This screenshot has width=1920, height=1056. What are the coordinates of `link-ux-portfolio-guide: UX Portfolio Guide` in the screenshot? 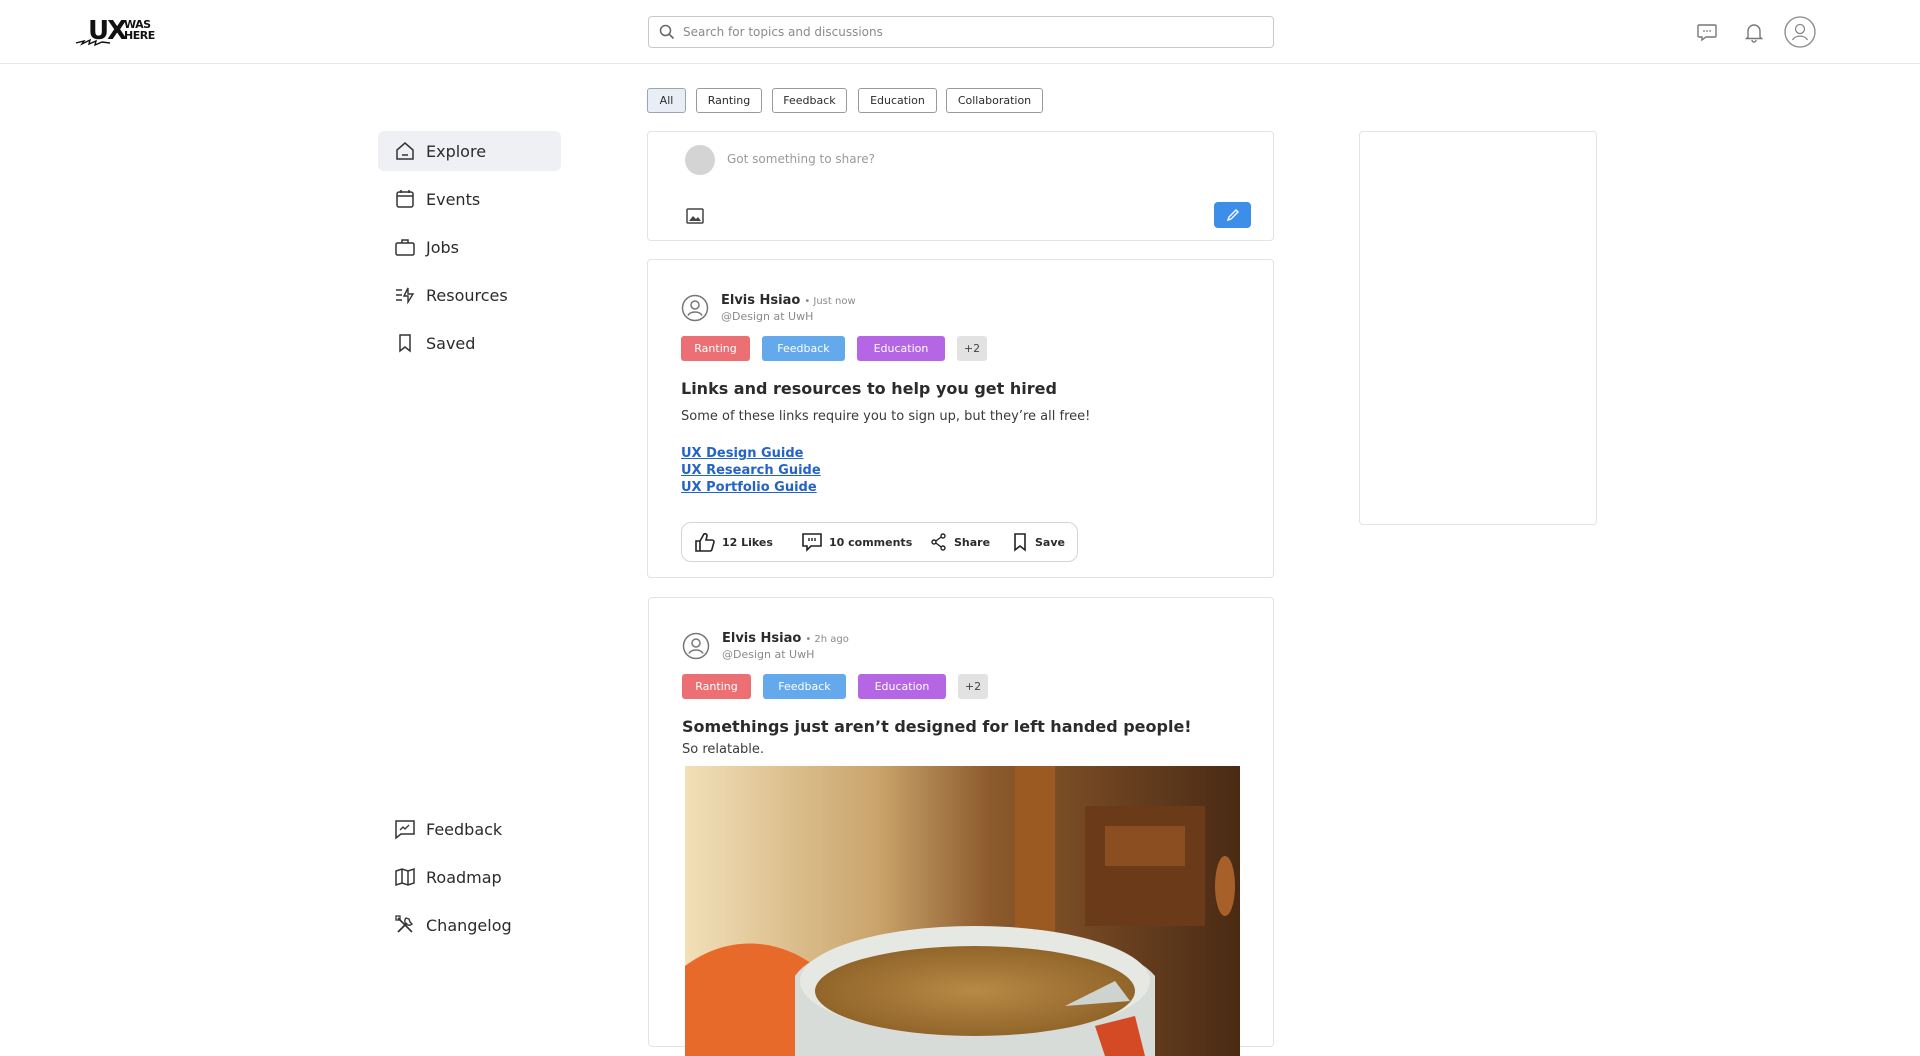 It's located at (749, 487).